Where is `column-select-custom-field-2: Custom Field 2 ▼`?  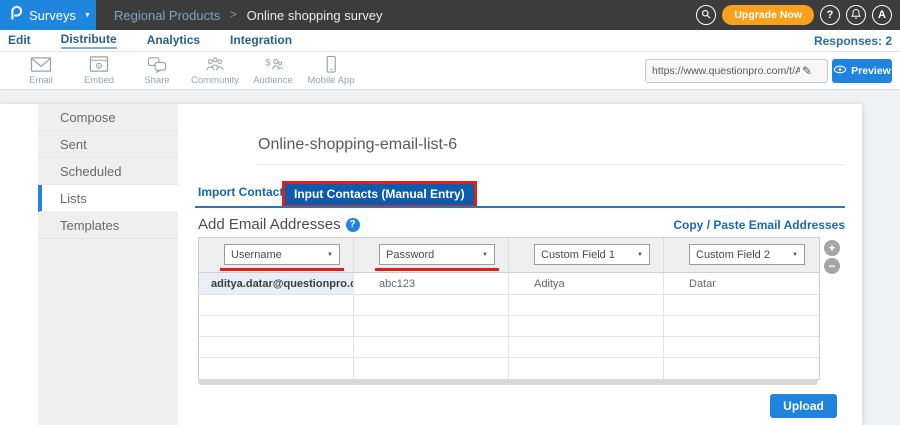
column-select-custom-field-2: Custom Field 2 ▼ is located at coordinates (747, 254).